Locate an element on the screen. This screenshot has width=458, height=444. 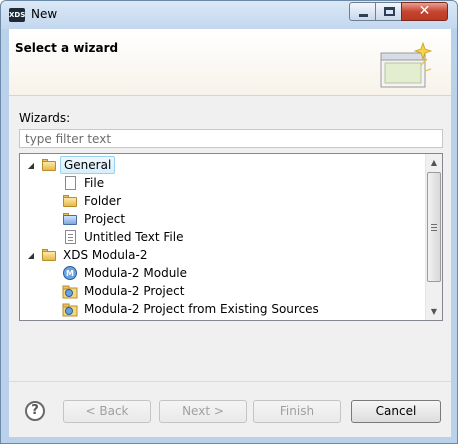
tree-item-folder: Folder is located at coordinates (93, 201).